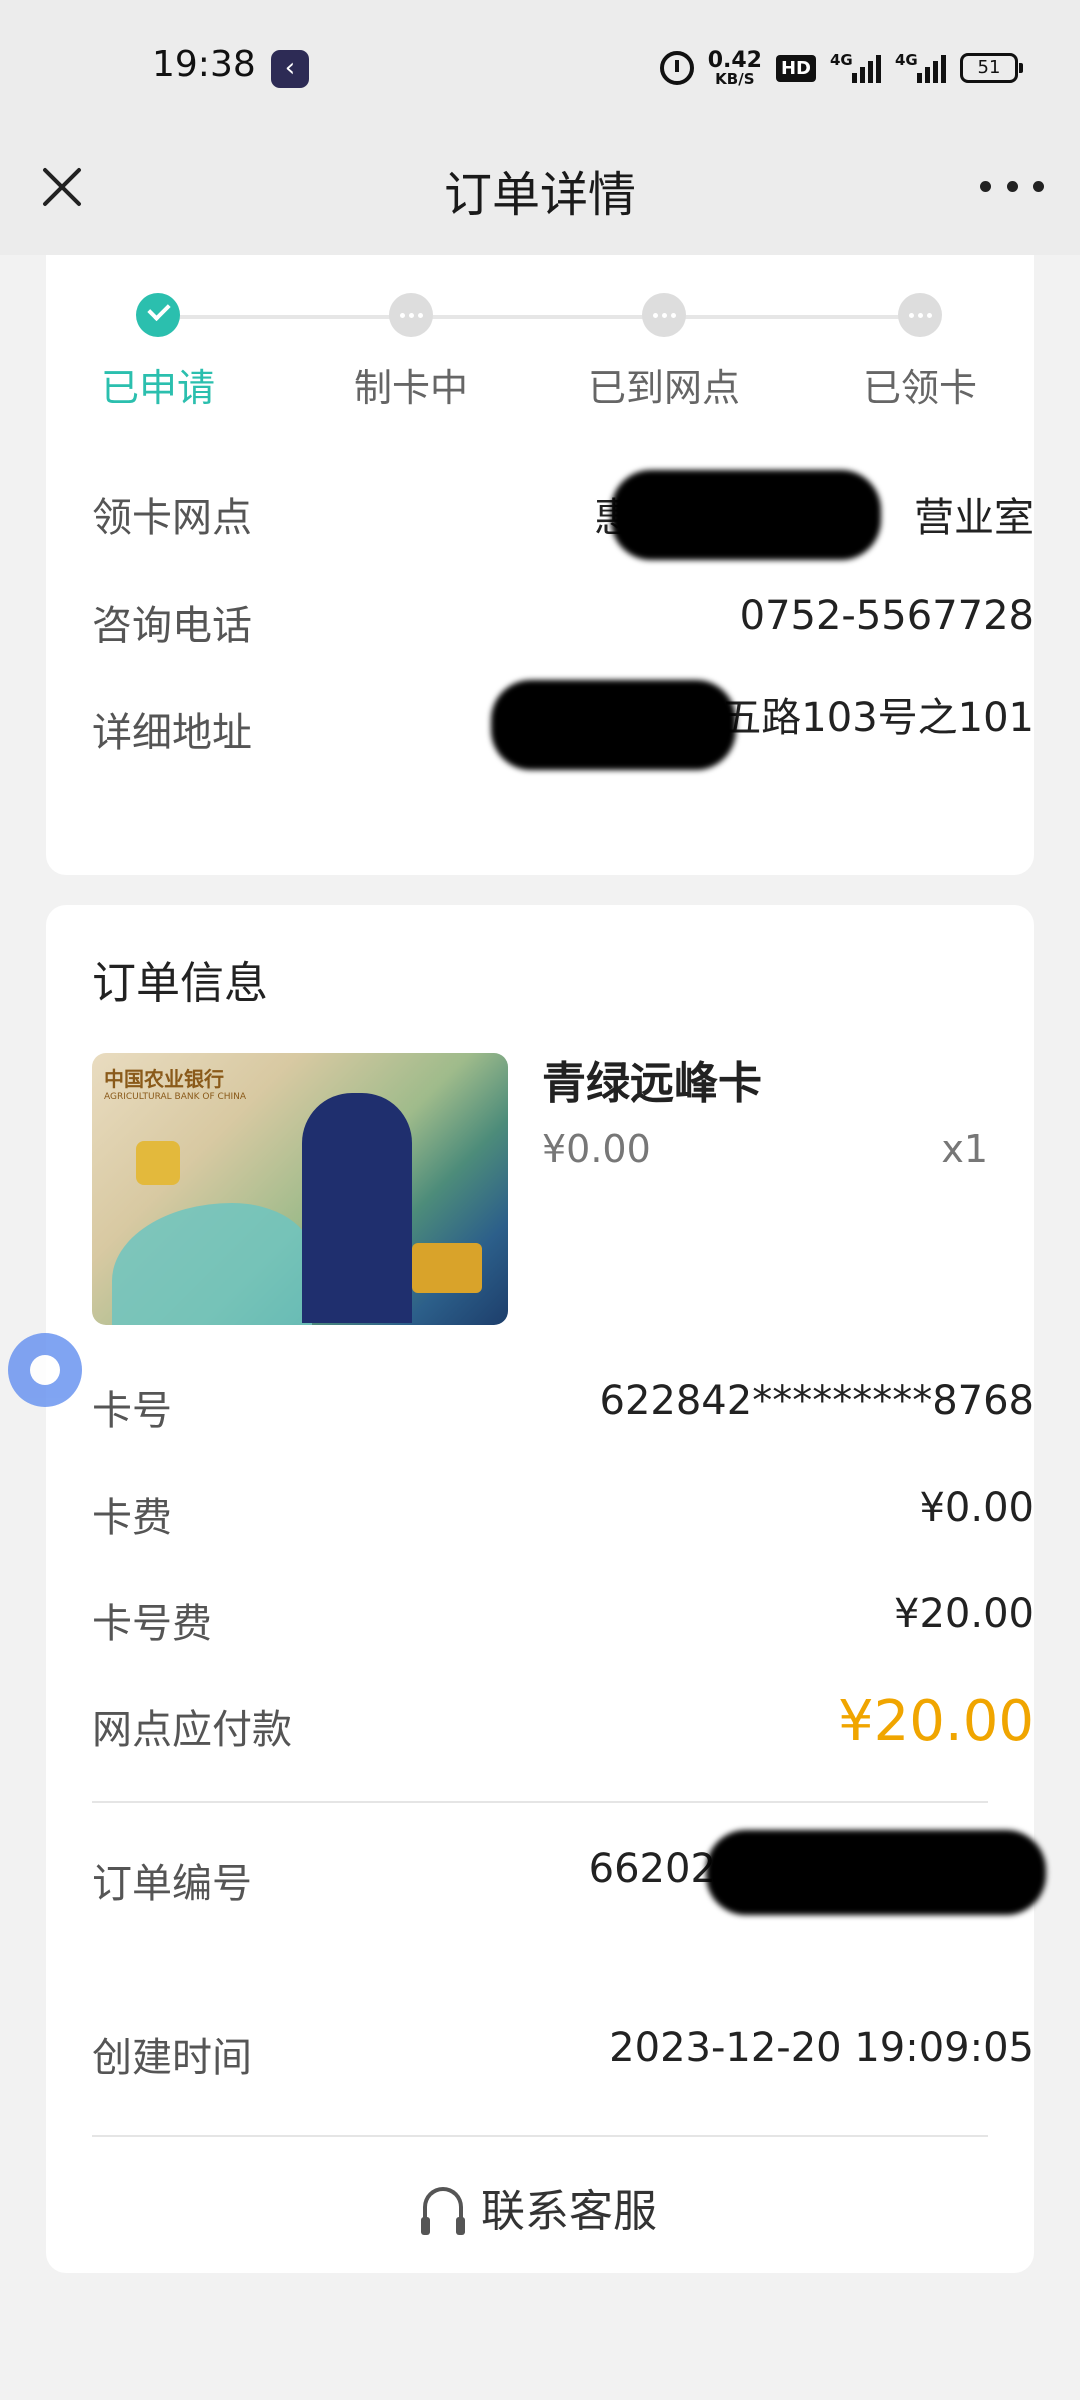 Image resolution: width=1080 pixels, height=2400 pixels. I want to click on payable-amount: ¥20.00, so click(936, 1721).